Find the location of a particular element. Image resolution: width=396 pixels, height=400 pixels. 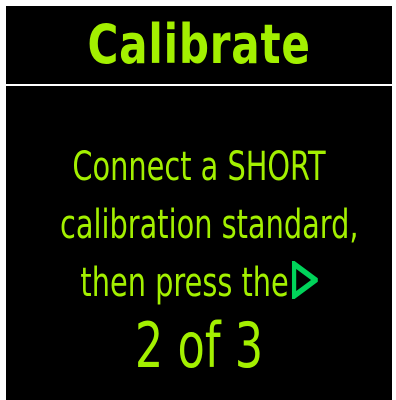

play-triangle-icon is located at coordinates (304, 280).